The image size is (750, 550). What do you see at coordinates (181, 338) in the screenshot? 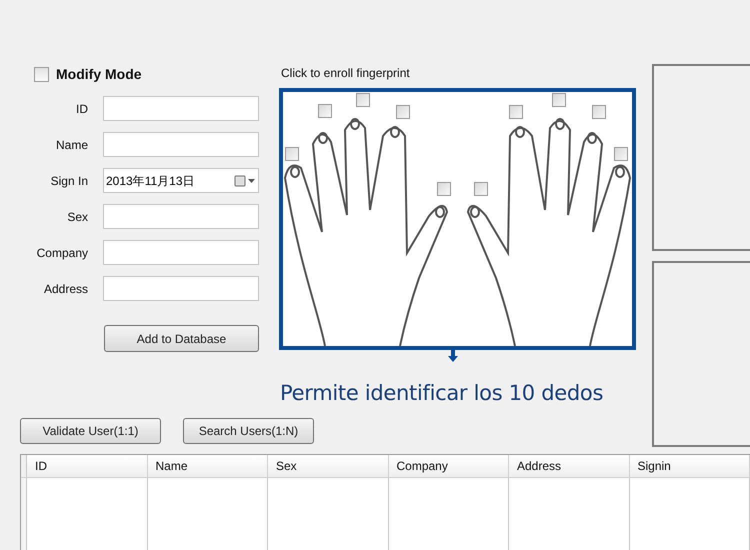
I see `add-to-database-button: Add to Database` at bounding box center [181, 338].